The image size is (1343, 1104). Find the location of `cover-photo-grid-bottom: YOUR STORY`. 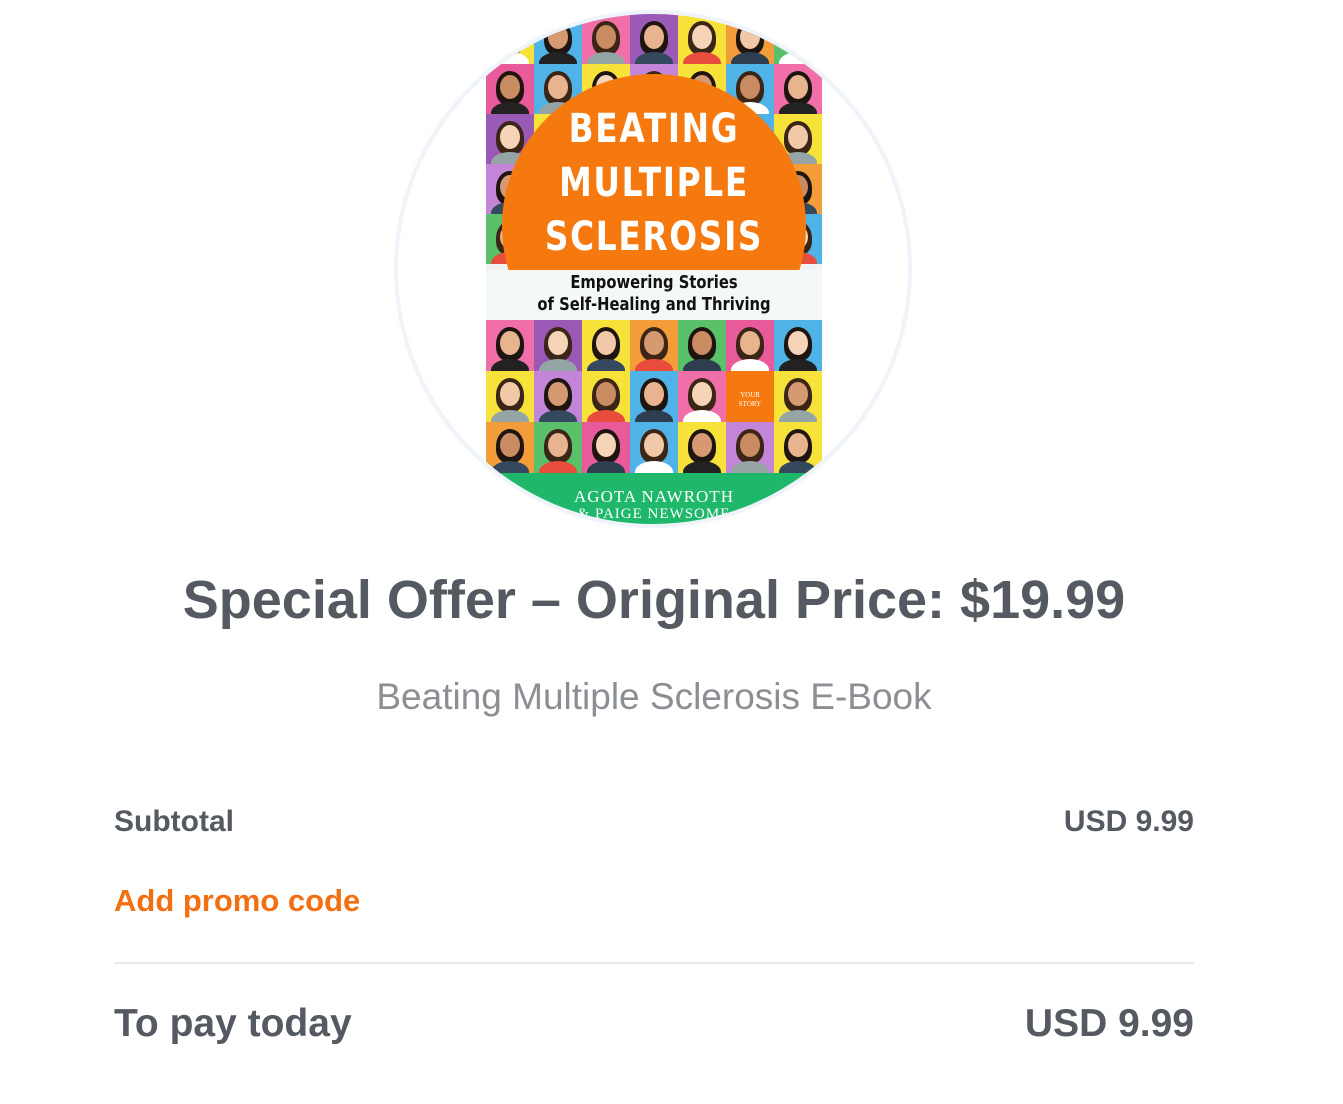

cover-photo-grid-bottom: YOUR STORY is located at coordinates (654, 396).